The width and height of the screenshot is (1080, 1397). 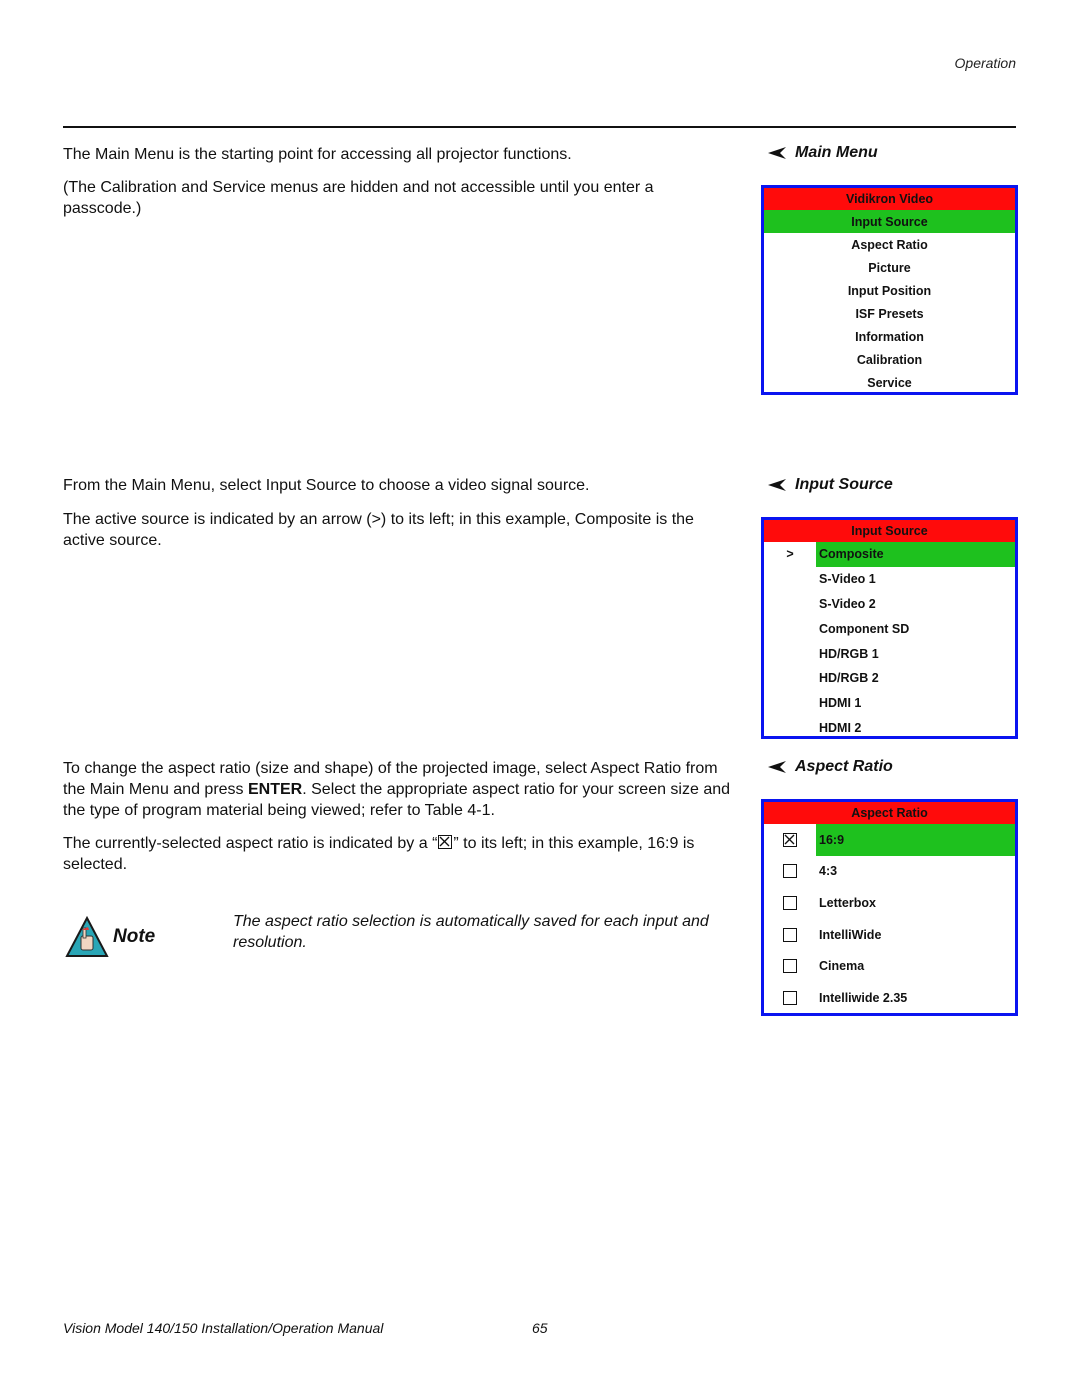 What do you see at coordinates (828, 871) in the screenshot?
I see `aspect-ratio-label: 4:3` at bounding box center [828, 871].